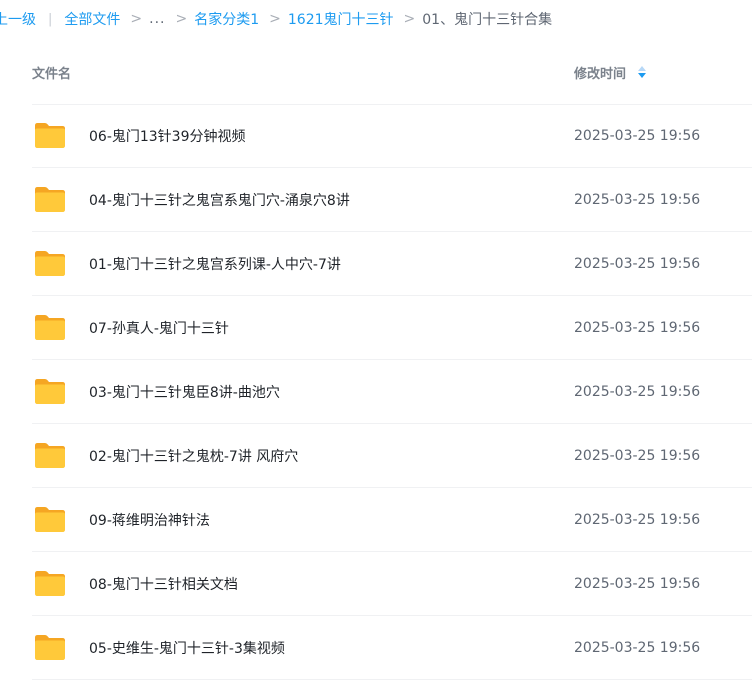  What do you see at coordinates (149, 520) in the screenshot?
I see `file-name: 09-蒋维明治神针法` at bounding box center [149, 520].